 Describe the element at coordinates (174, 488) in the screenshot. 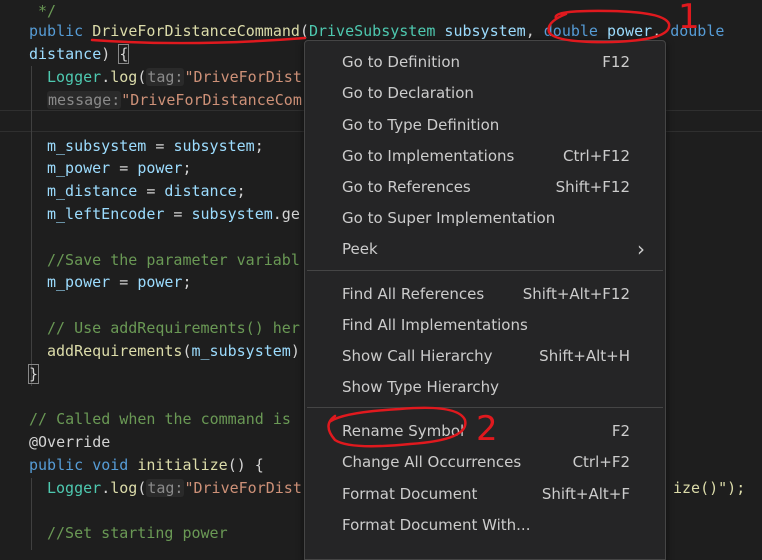

I see `code-line-22: Logger.log(tag:"DriveForDist` at that location.